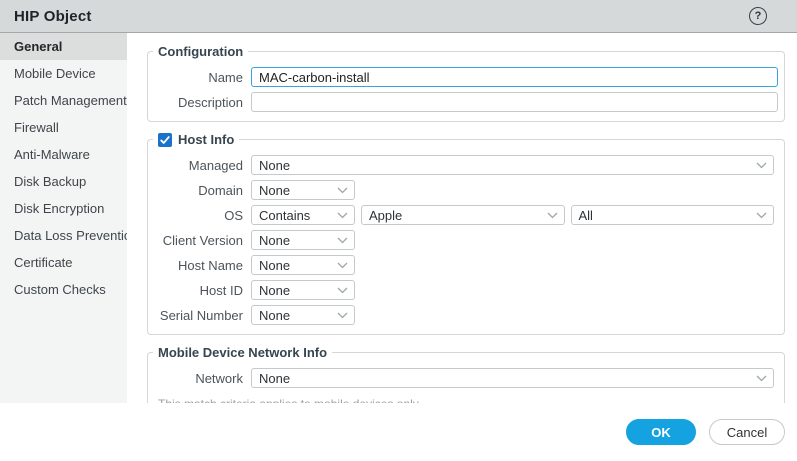 The image size is (797, 461). I want to click on domain-dropdown: None, so click(303, 190).